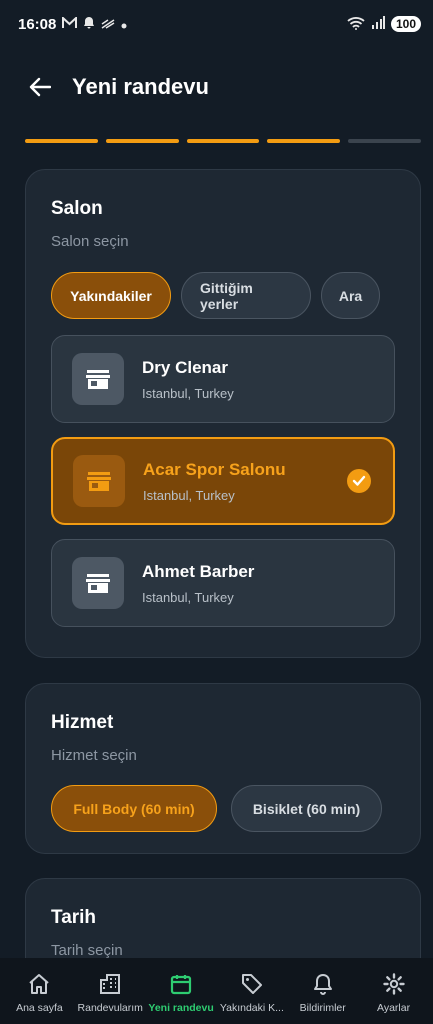 The height and width of the screenshot is (1024, 433). Describe the element at coordinates (393, 984) in the screenshot. I see `gear-icon` at that location.